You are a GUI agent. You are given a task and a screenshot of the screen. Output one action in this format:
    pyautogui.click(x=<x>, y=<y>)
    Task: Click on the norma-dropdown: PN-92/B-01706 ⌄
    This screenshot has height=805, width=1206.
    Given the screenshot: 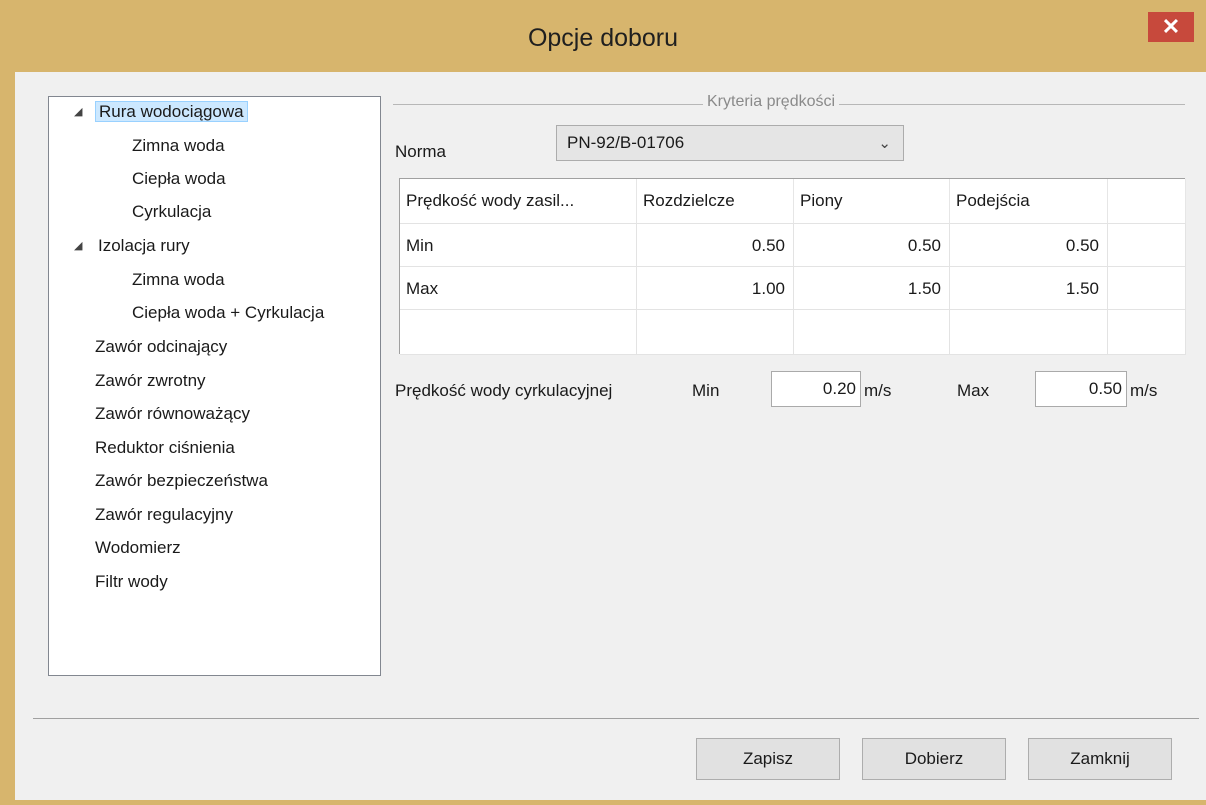 What is the action you would take?
    pyautogui.click(x=730, y=143)
    